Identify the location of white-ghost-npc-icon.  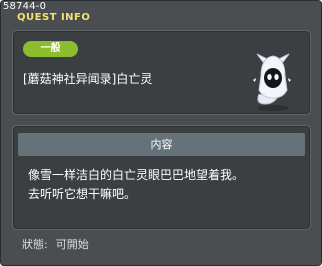
(272, 82).